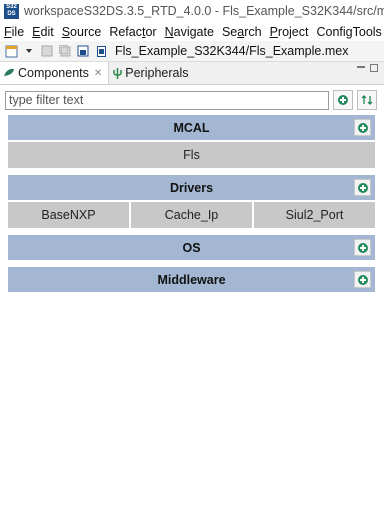  I want to click on section-title: Middleware, so click(191, 279).